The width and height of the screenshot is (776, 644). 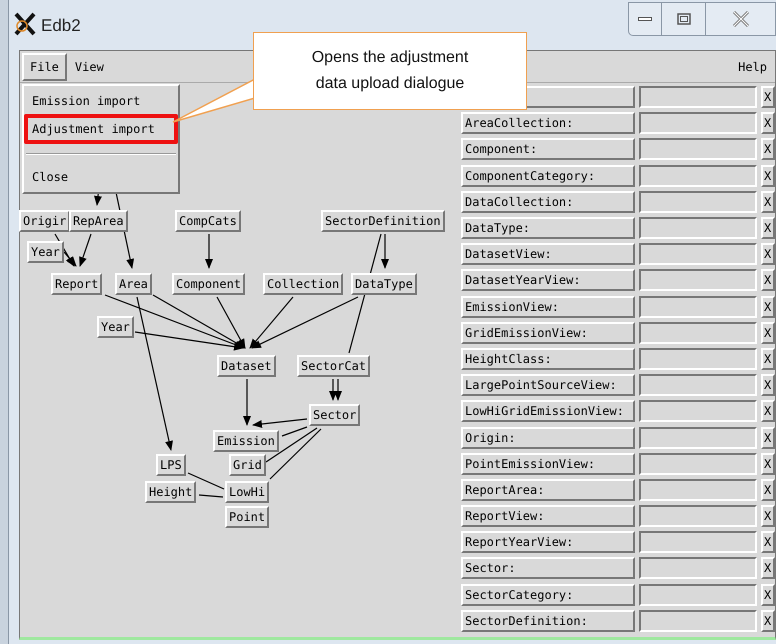 I want to click on field-label-button: GridEmissionView:, so click(x=548, y=333).